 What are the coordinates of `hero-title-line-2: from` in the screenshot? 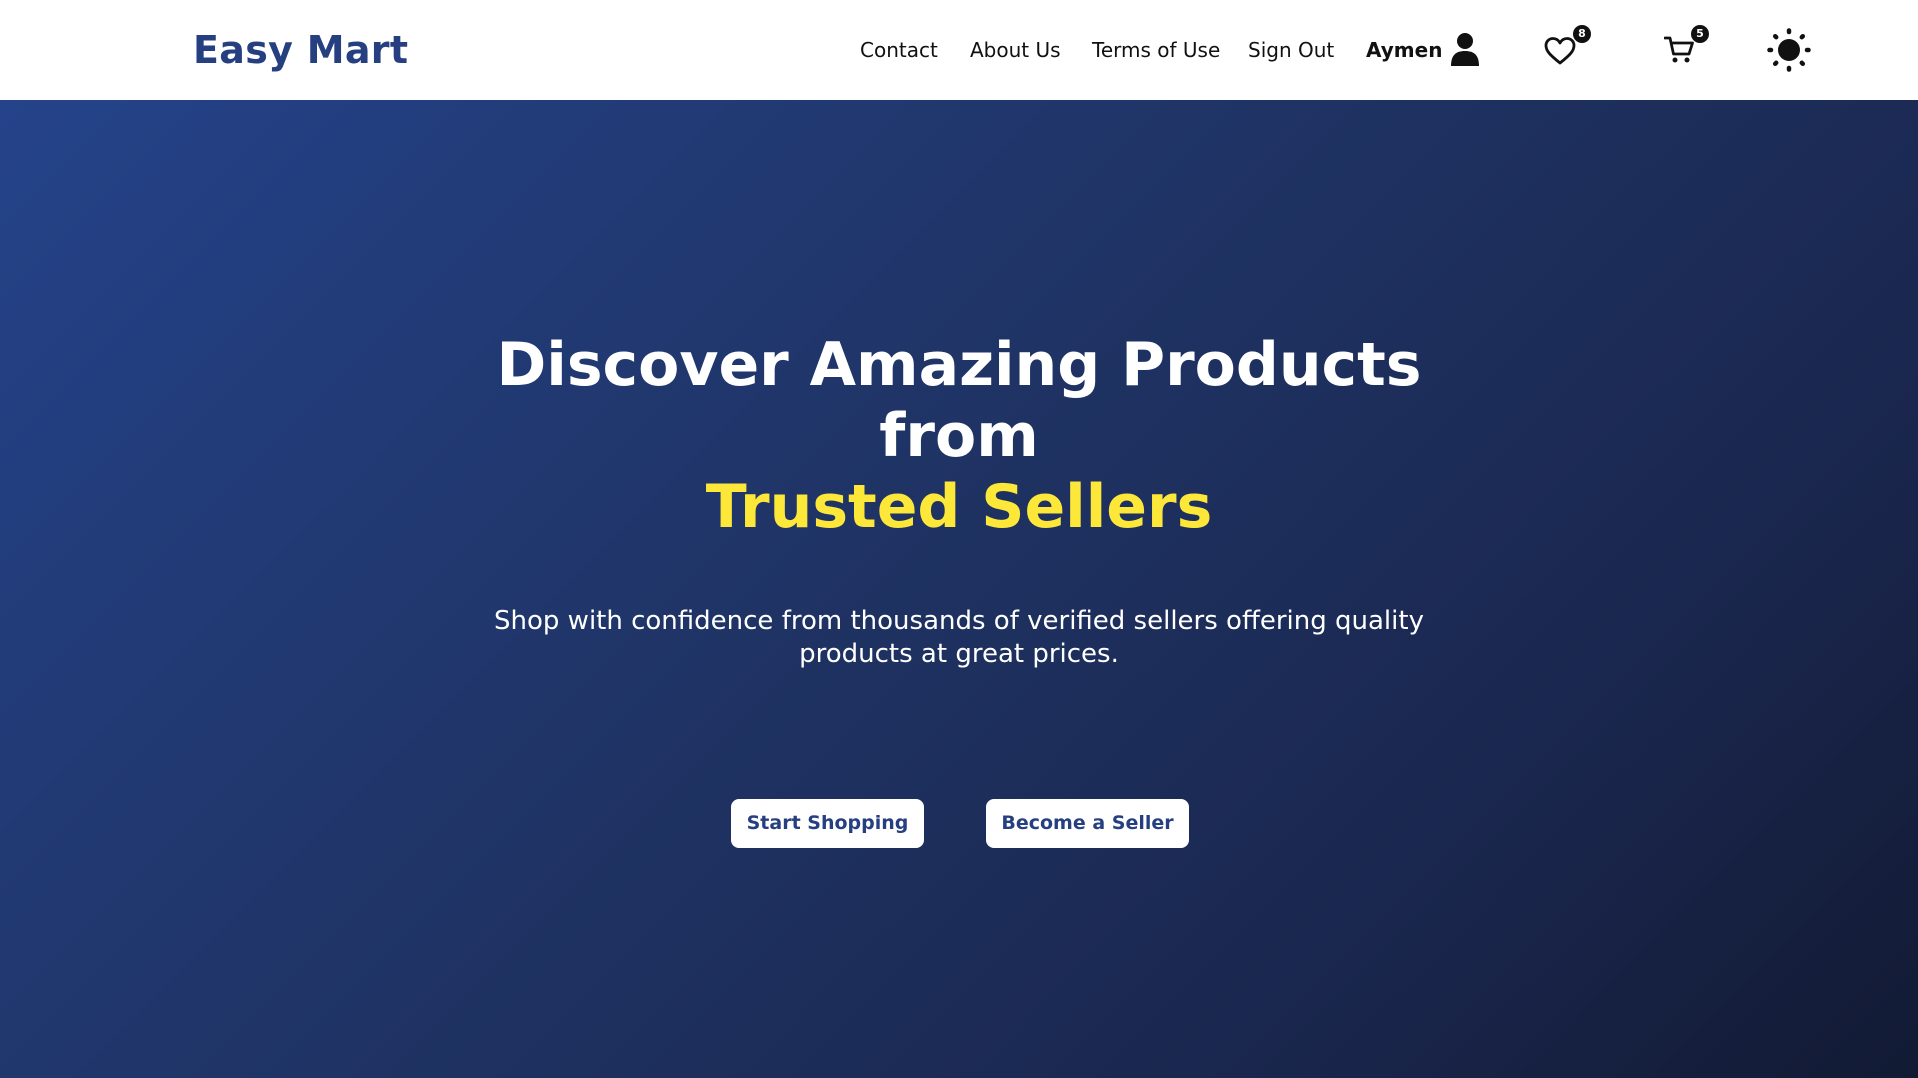 It's located at (959, 436).